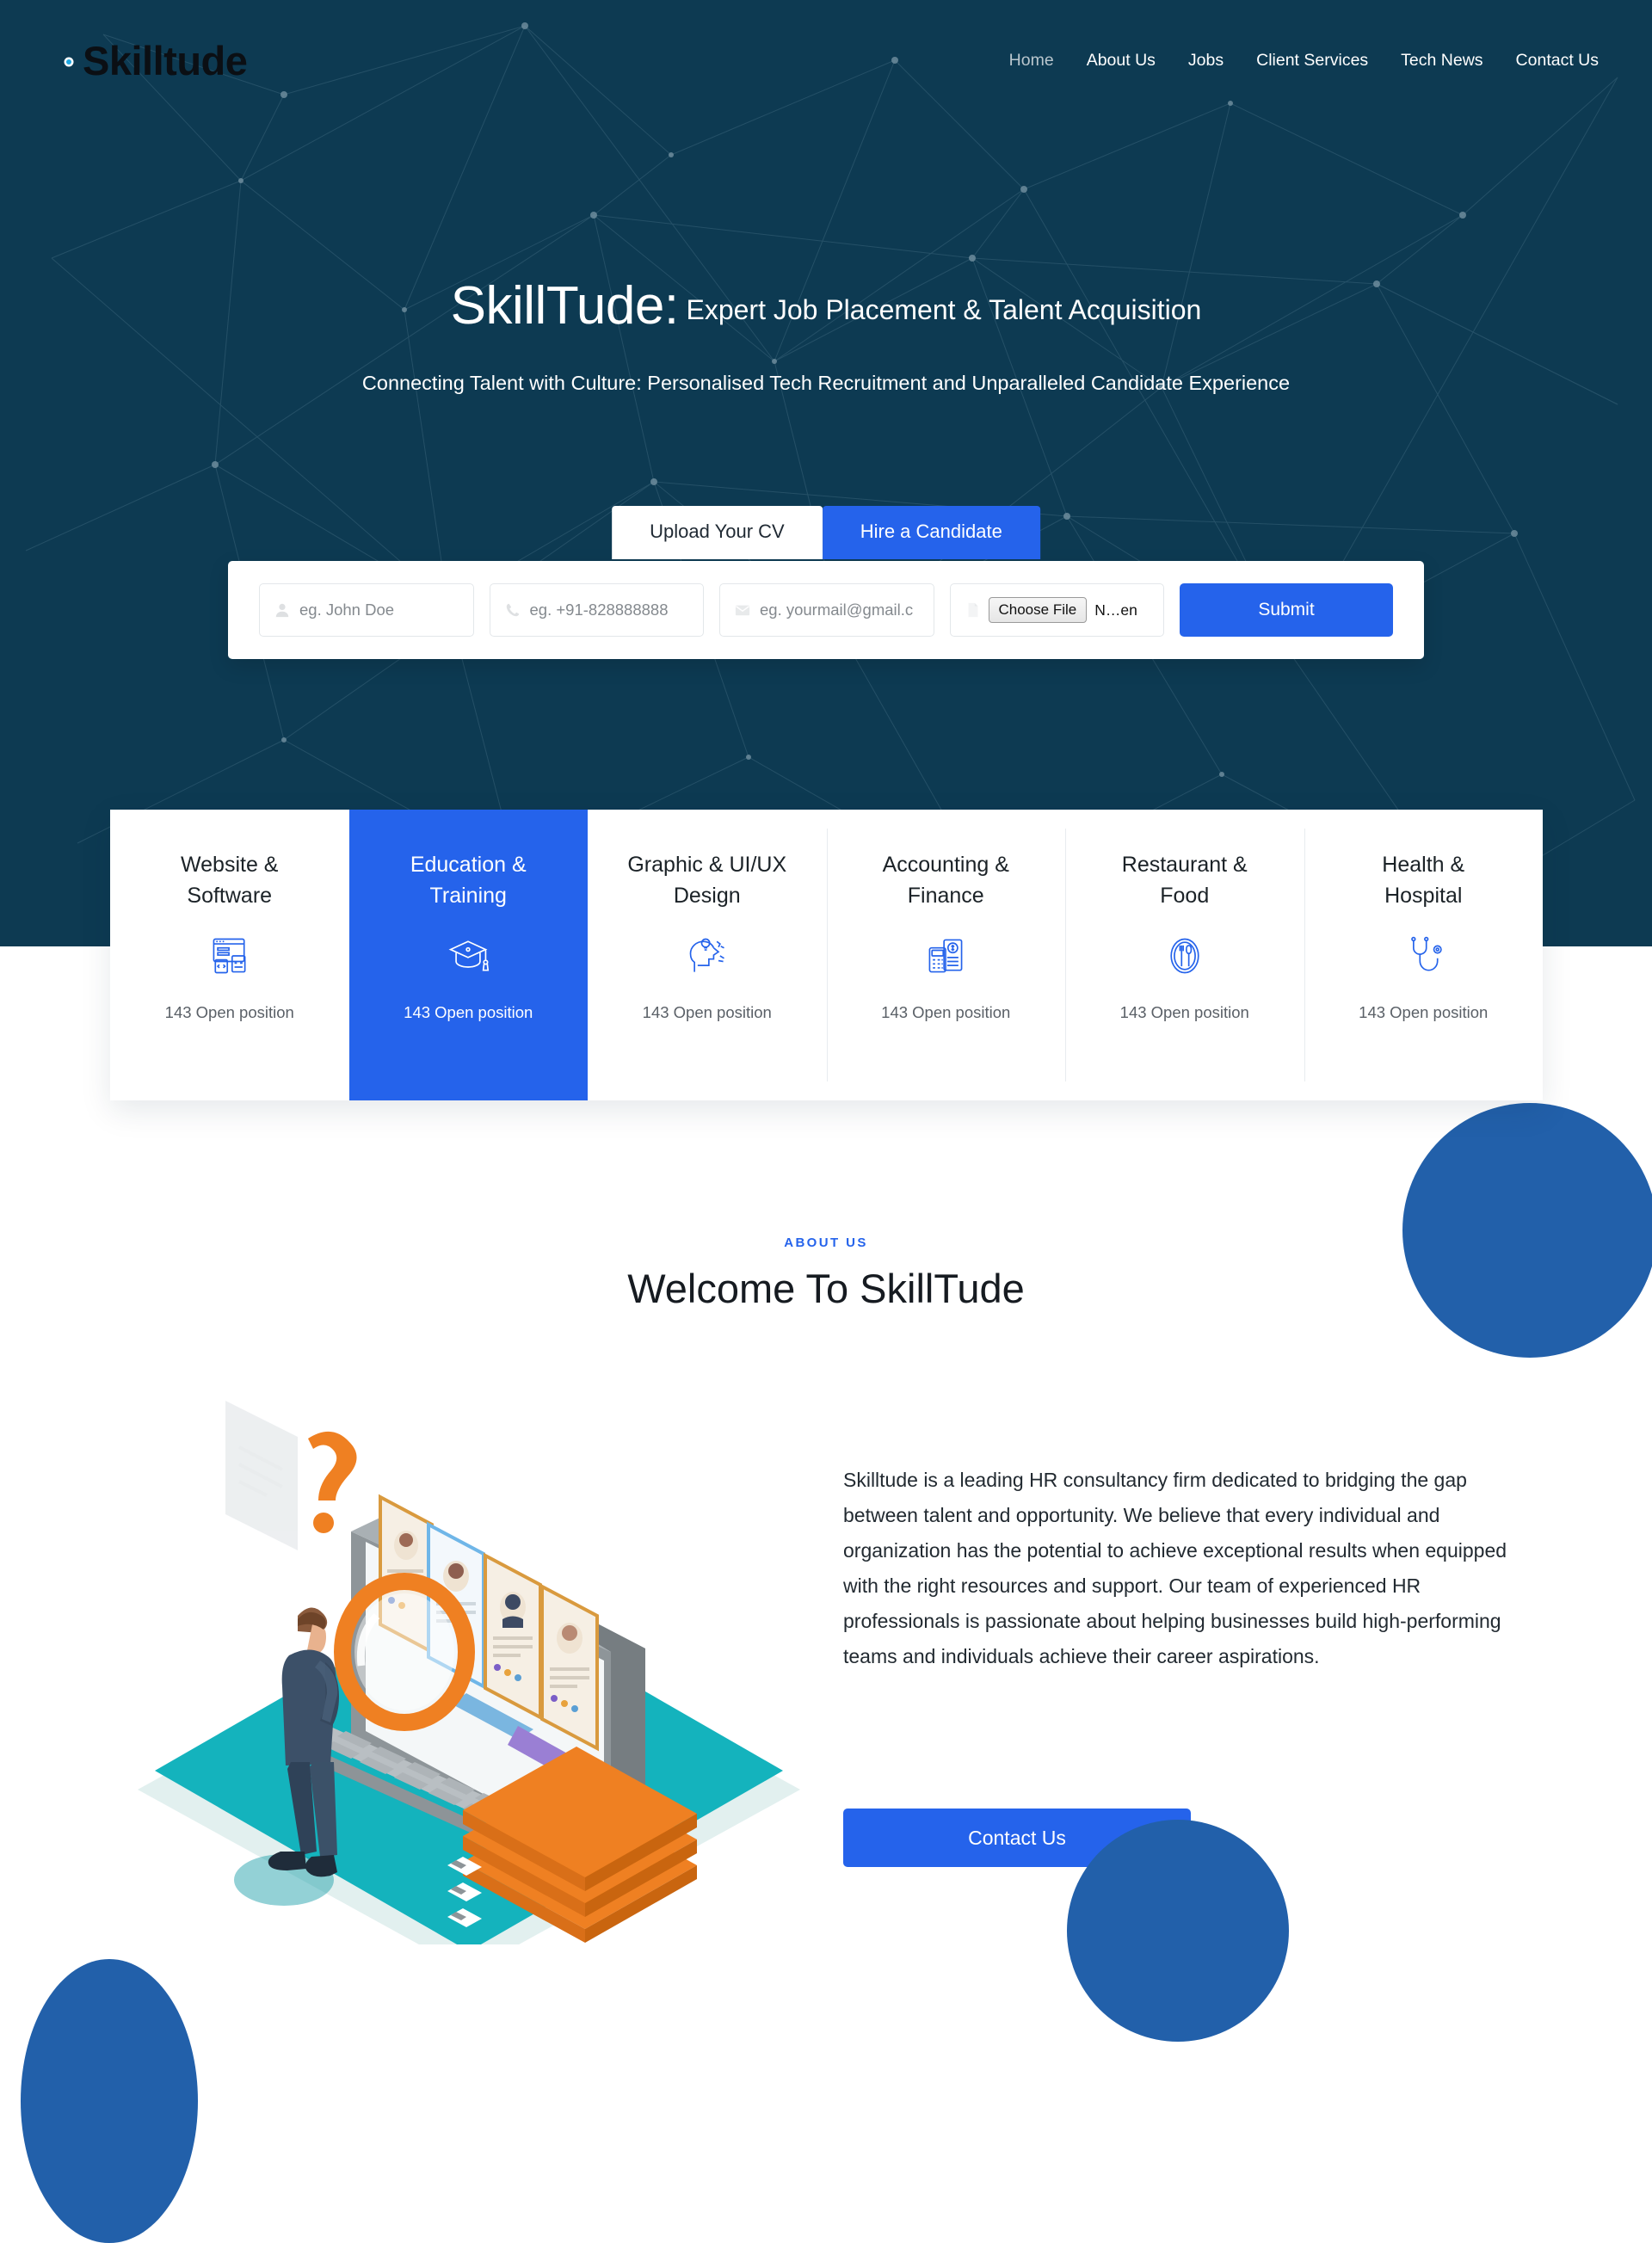  Describe the element at coordinates (1115, 610) in the screenshot. I see `selected-file-name: N…en` at that location.